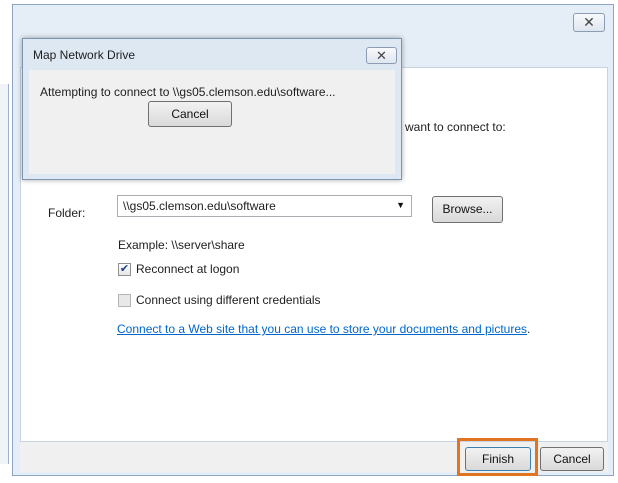 This screenshot has height=483, width=618. Describe the element at coordinates (572, 459) in the screenshot. I see `cancel-button: Cancel` at that location.